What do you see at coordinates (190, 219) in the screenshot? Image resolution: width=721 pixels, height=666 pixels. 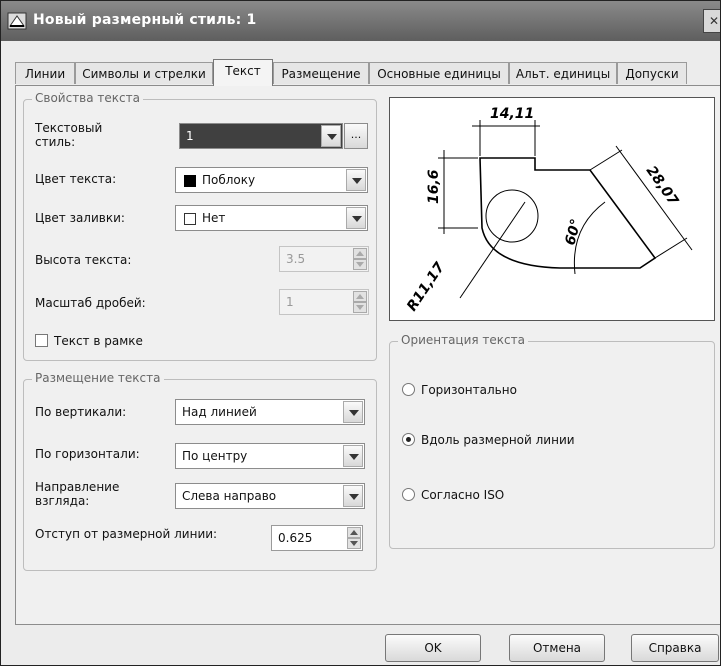 I see `empty-swatch` at bounding box center [190, 219].